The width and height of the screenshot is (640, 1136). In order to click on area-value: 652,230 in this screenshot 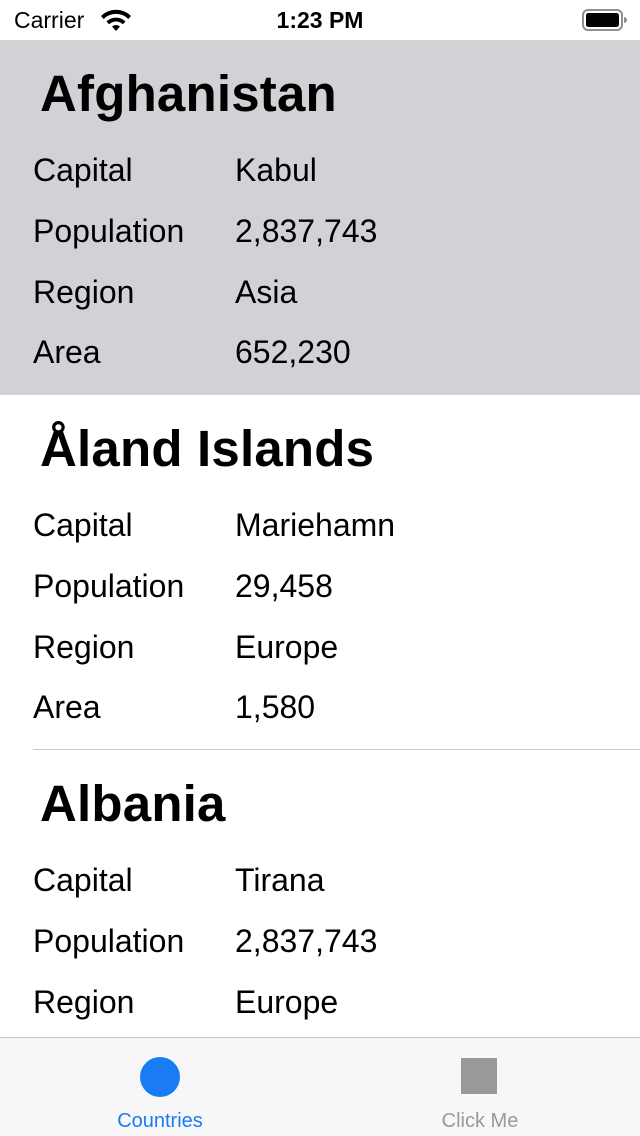, I will do `click(293, 352)`.